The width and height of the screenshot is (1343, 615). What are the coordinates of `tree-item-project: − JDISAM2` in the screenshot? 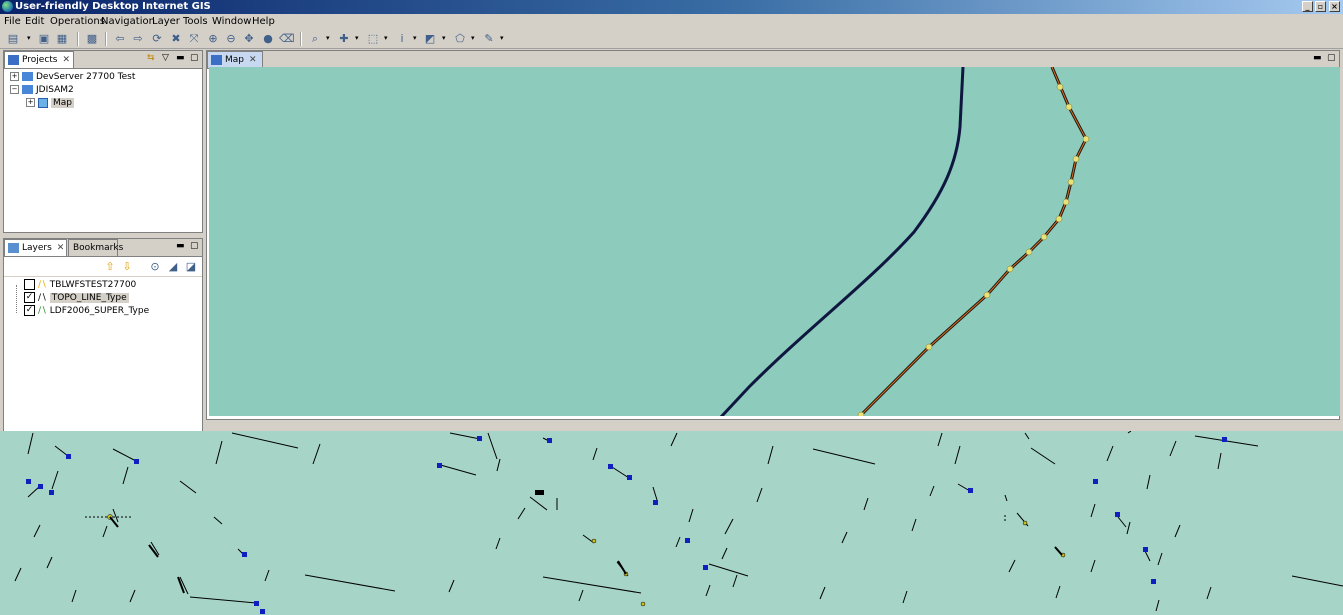 It's located at (42, 90).